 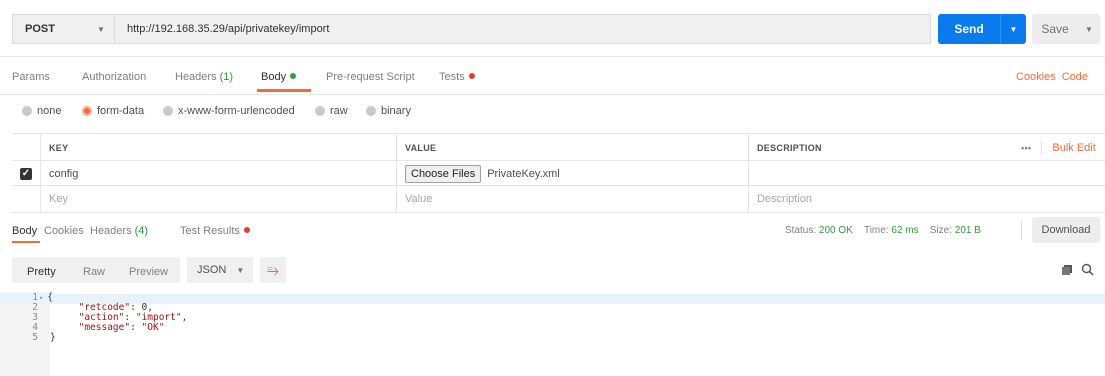 I want to click on send-button: Send ▼, so click(x=982, y=29).